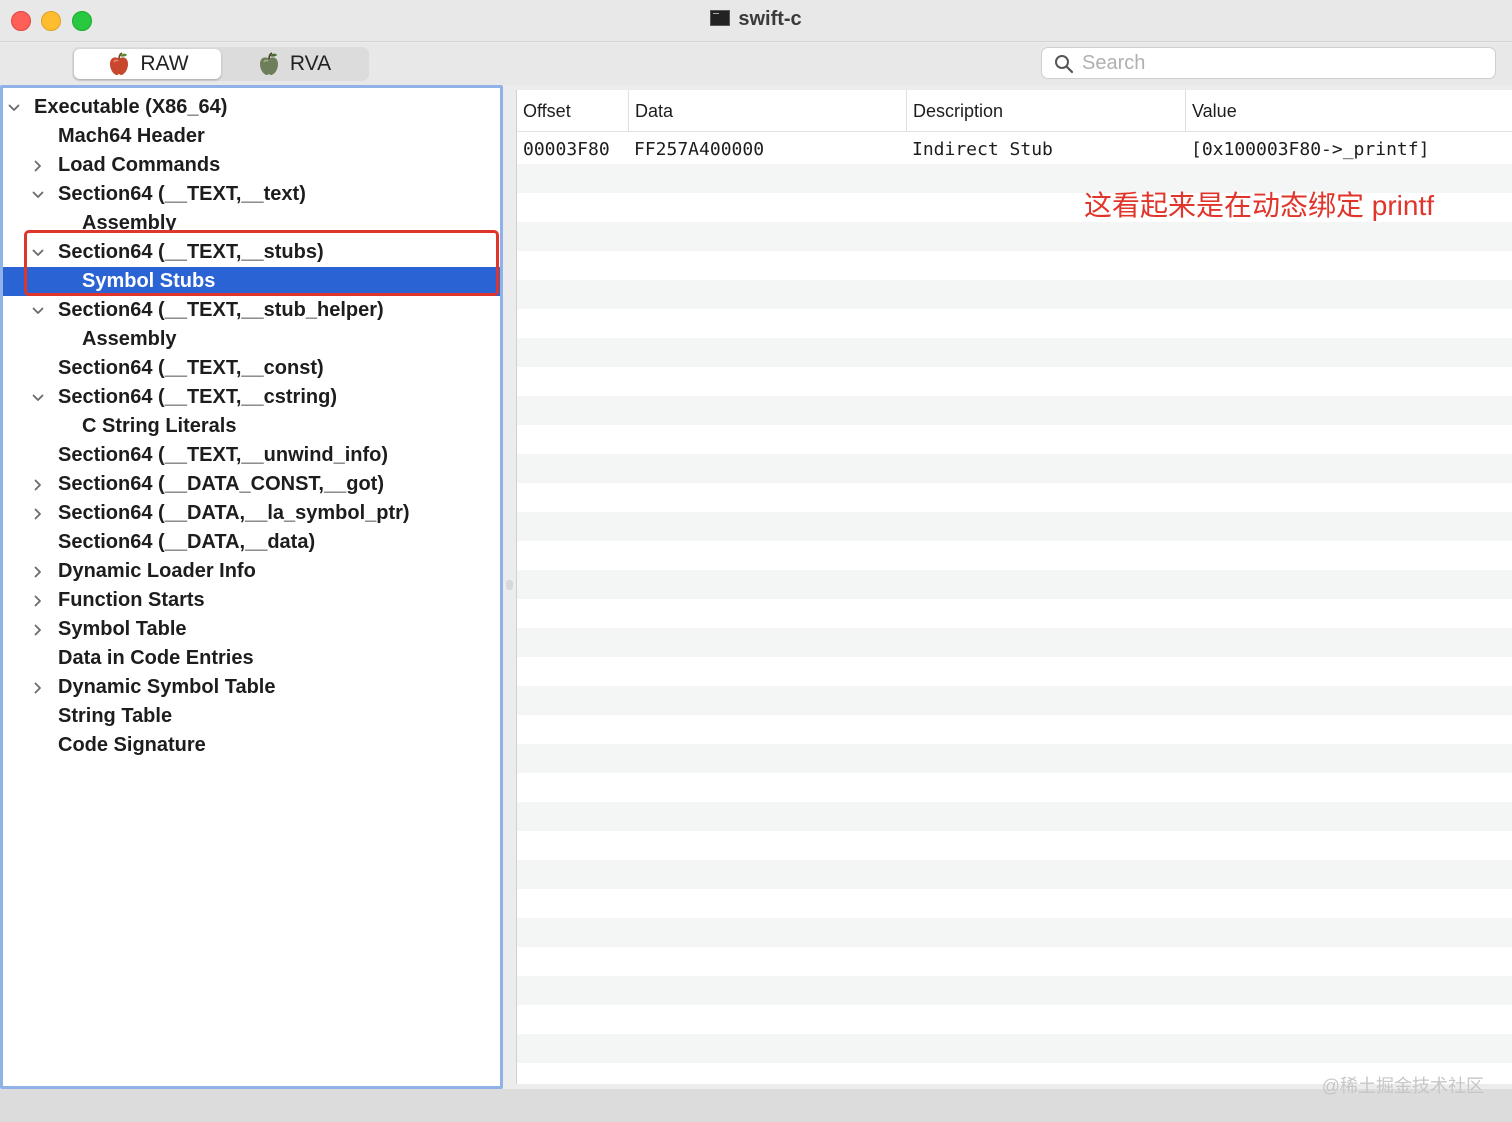  I want to click on tree-item: Section64 (__DATA,__data), so click(251, 542).